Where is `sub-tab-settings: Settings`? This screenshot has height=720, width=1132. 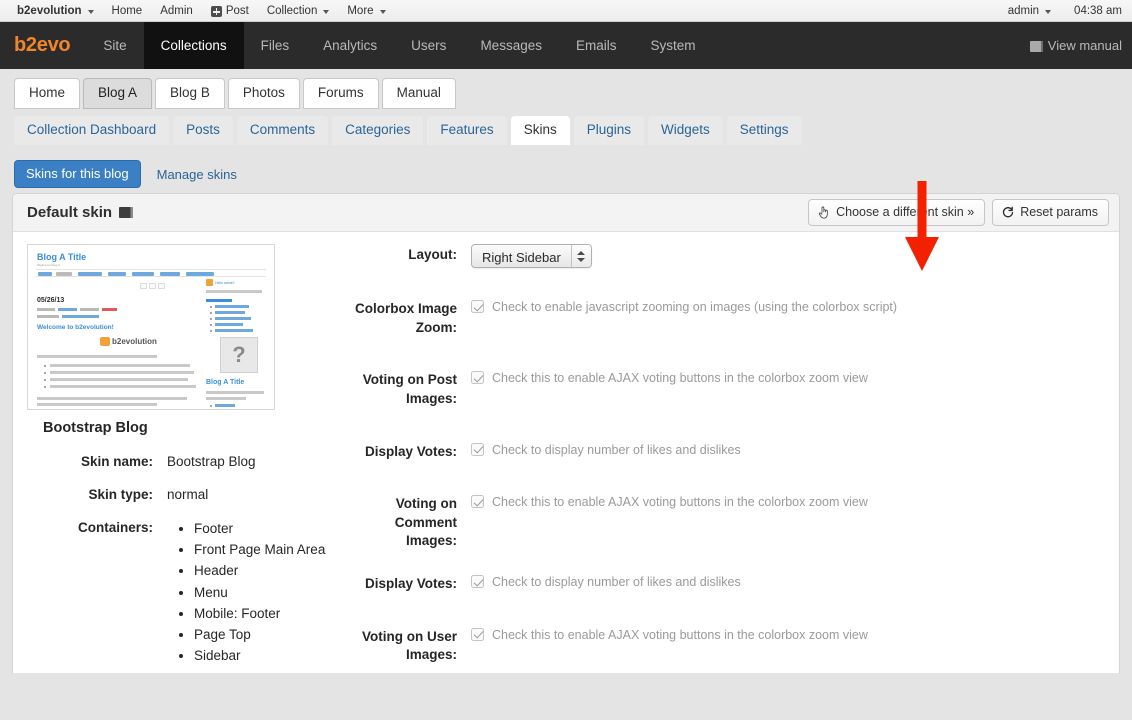
sub-tab-settings: Settings is located at coordinates (764, 130).